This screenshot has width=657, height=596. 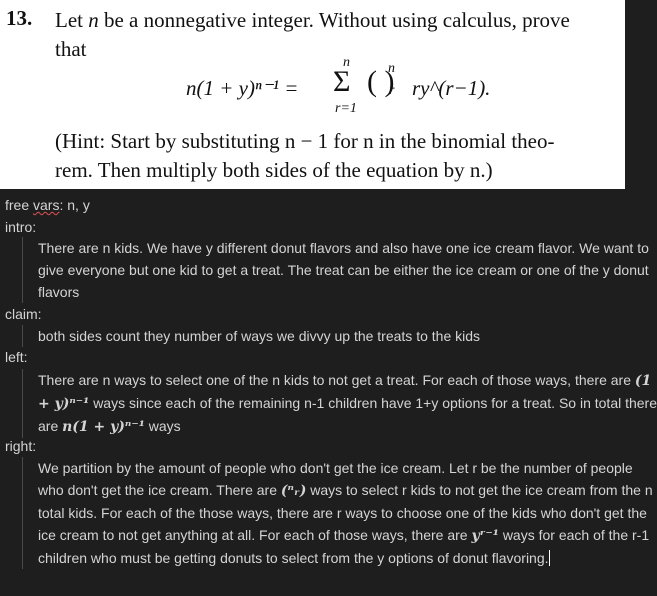 What do you see at coordinates (346, 108) in the screenshot?
I see `sigma-lower-limit: r=1` at bounding box center [346, 108].